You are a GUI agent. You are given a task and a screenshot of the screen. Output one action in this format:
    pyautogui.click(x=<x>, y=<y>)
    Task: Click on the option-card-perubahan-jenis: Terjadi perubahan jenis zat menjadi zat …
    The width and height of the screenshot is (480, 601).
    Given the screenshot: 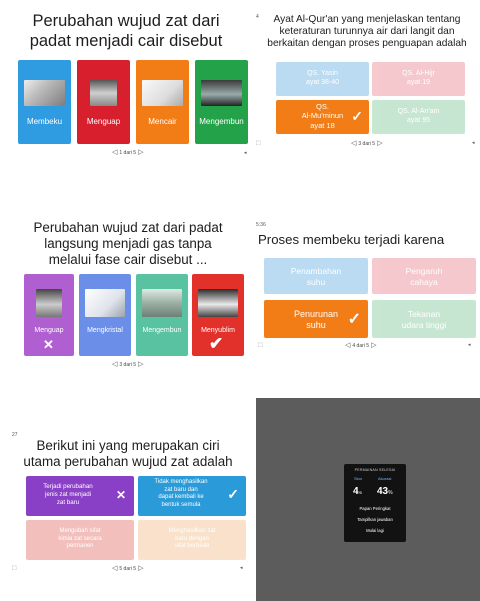 What is the action you would take?
    pyautogui.click(x=80, y=496)
    